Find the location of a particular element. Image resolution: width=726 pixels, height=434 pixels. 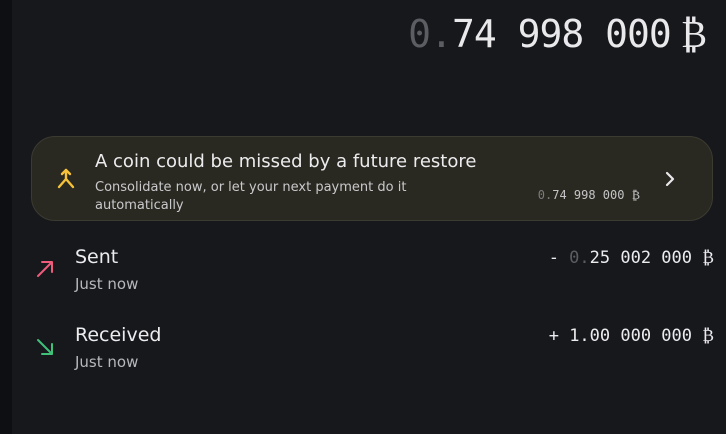

balance-leading-zero: 0. is located at coordinates (430, 34).